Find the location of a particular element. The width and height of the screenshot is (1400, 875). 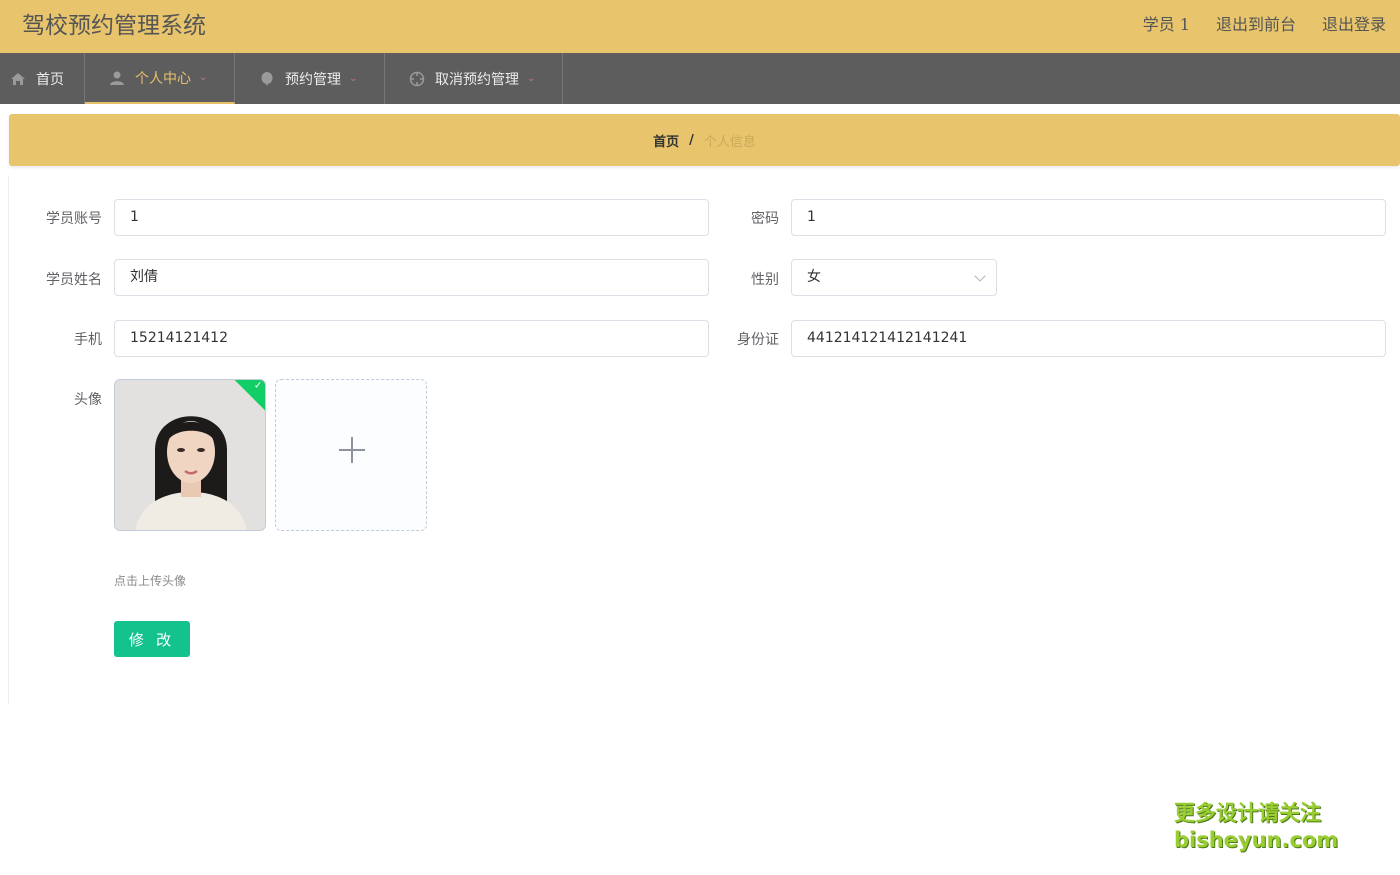

nav-item-personal-center: 个人中心 ⌄ is located at coordinates (160, 78).